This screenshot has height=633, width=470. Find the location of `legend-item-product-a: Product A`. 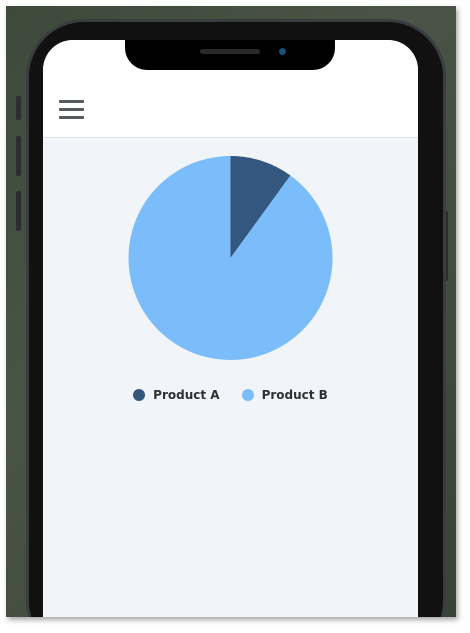

legend-item-product-a: Product A is located at coordinates (176, 395).